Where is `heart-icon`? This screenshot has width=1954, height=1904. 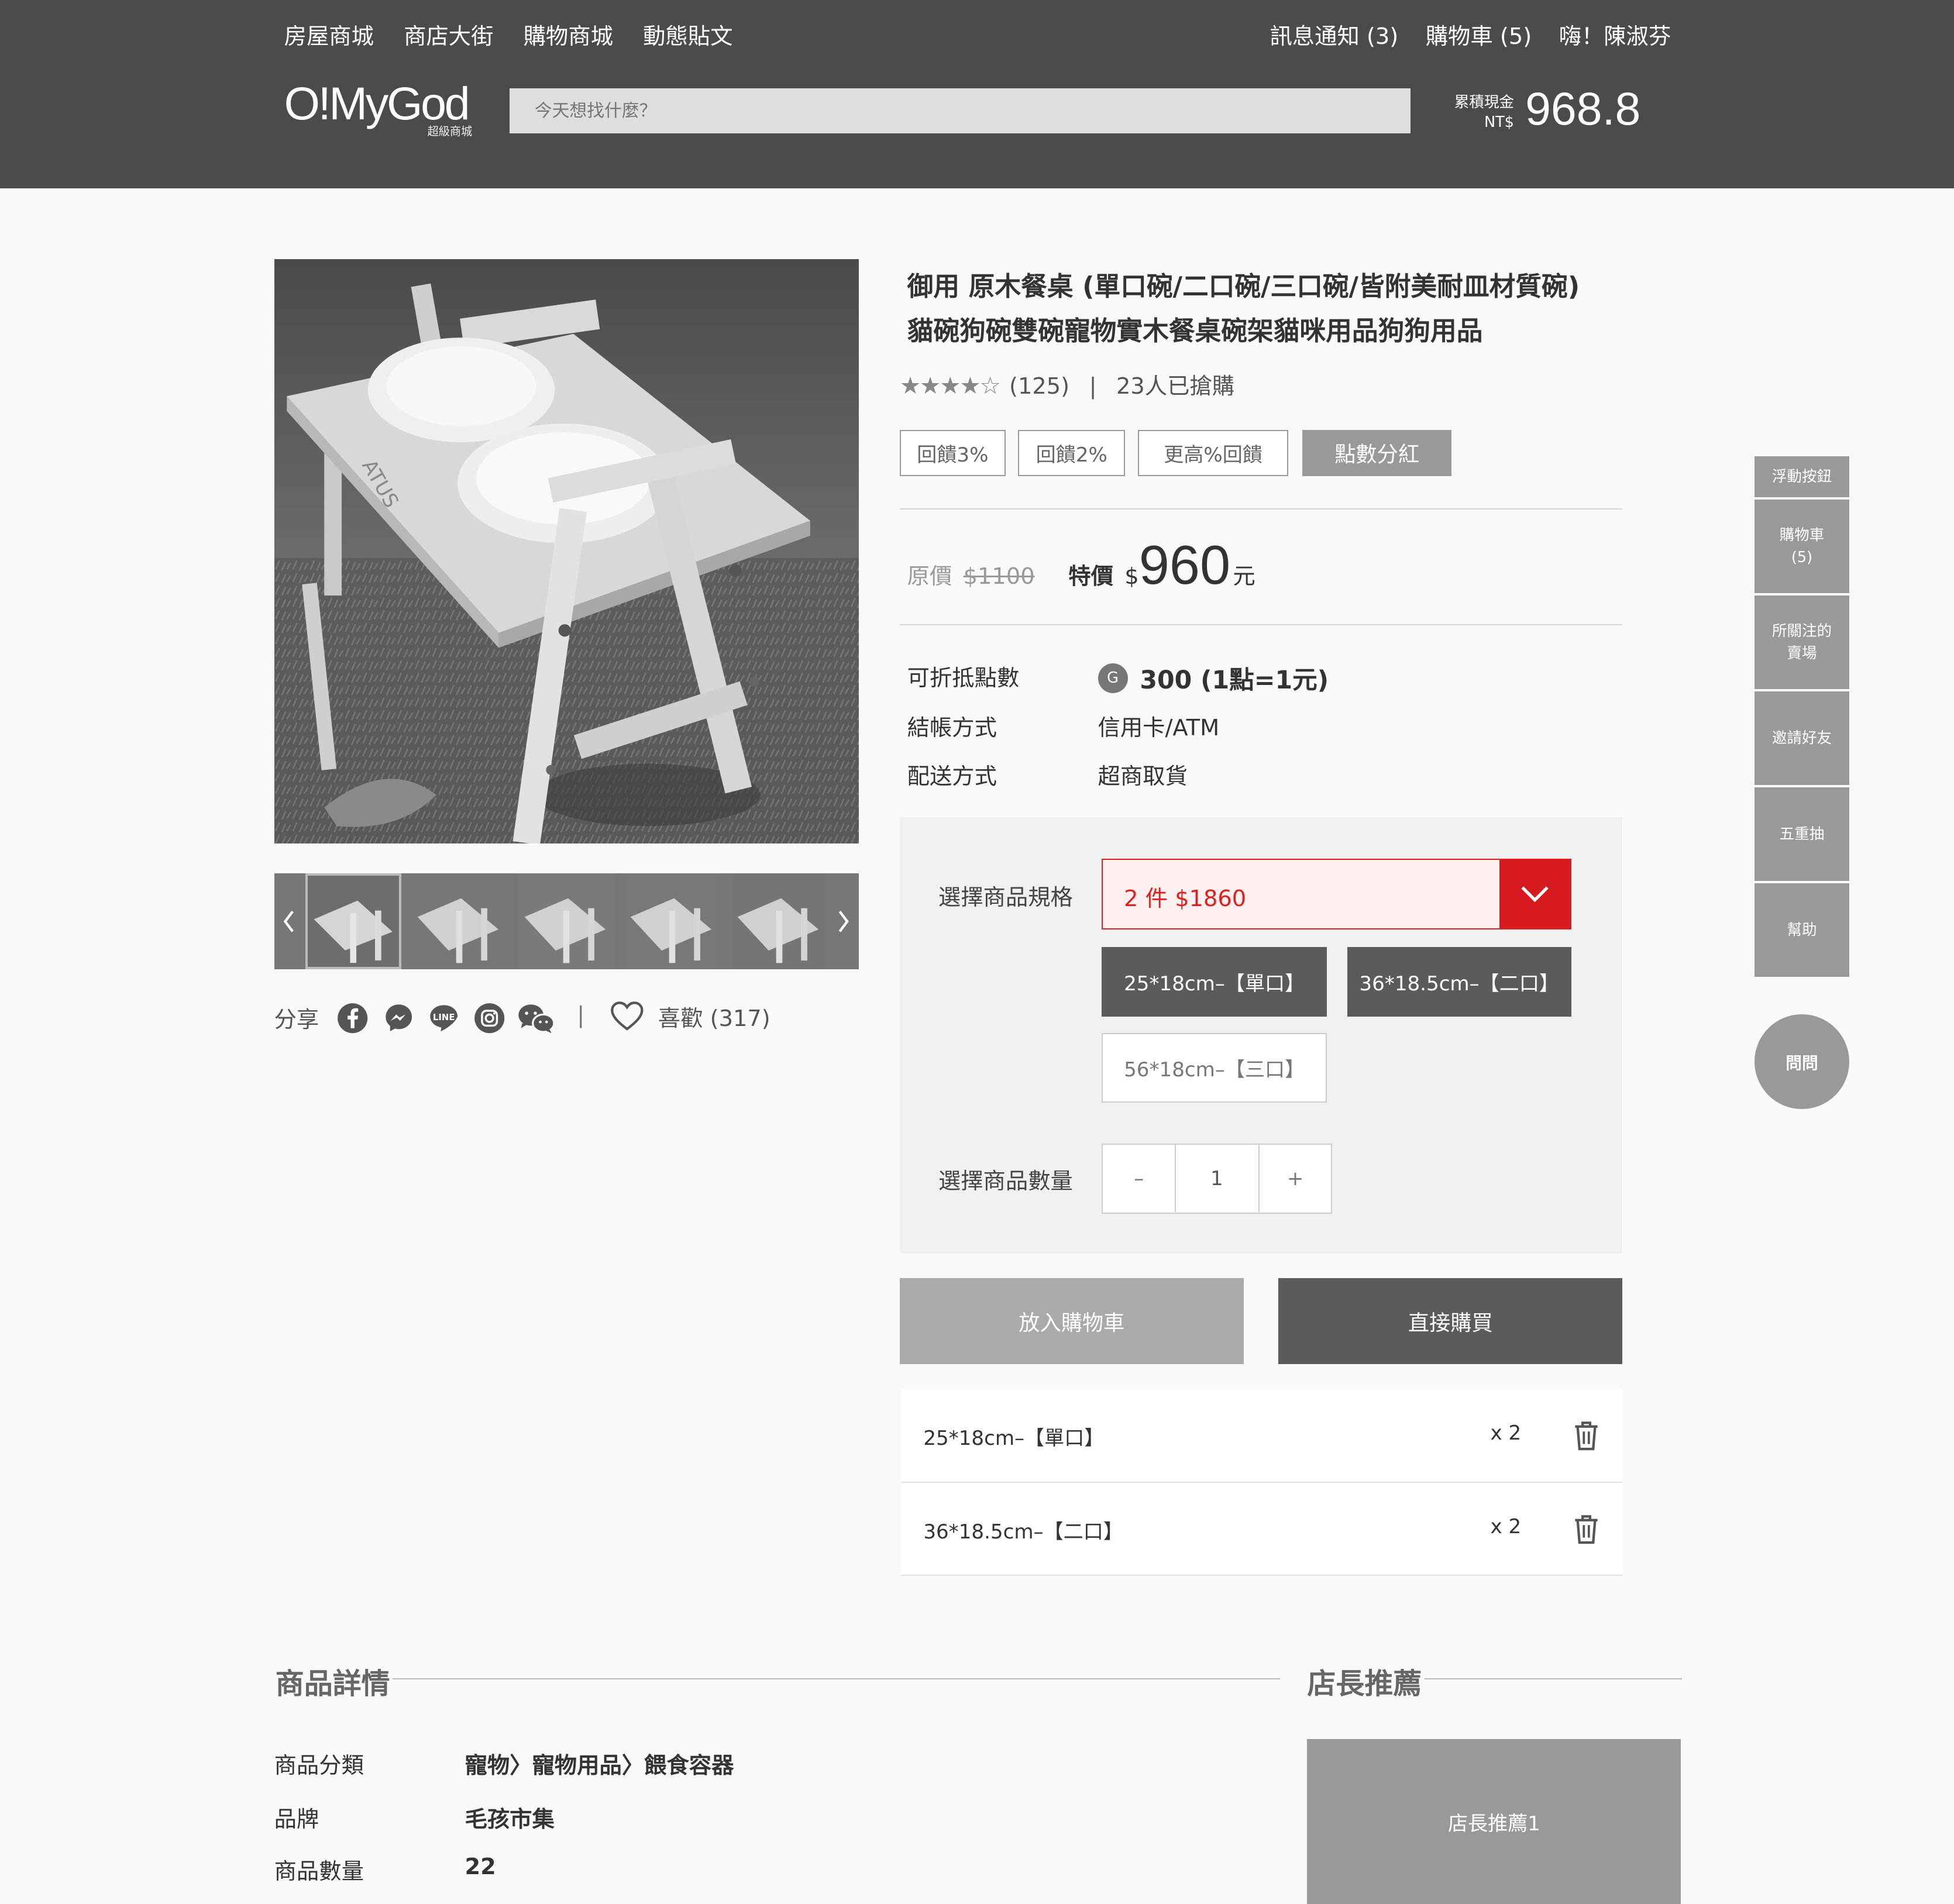
heart-icon is located at coordinates (627, 1016).